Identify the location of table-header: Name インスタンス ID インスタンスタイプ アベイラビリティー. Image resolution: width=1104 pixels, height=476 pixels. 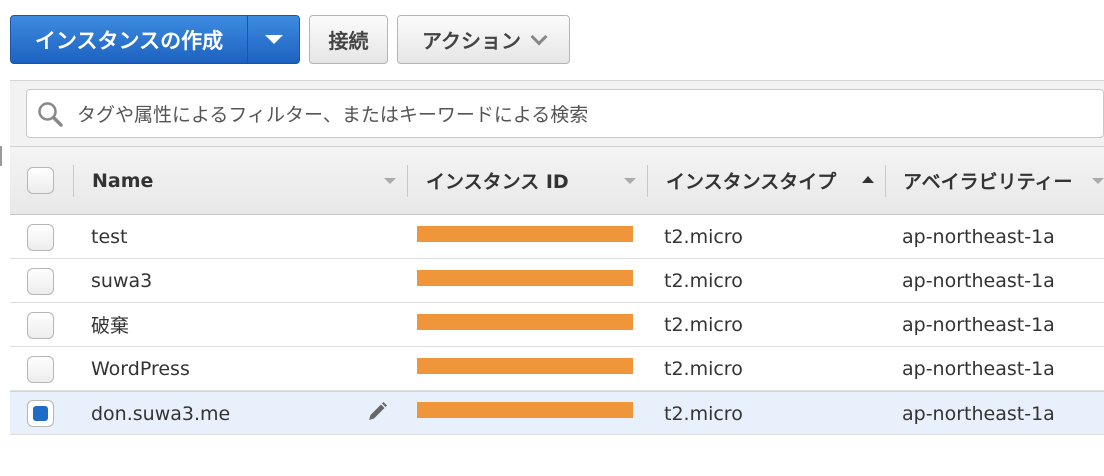
(557, 180).